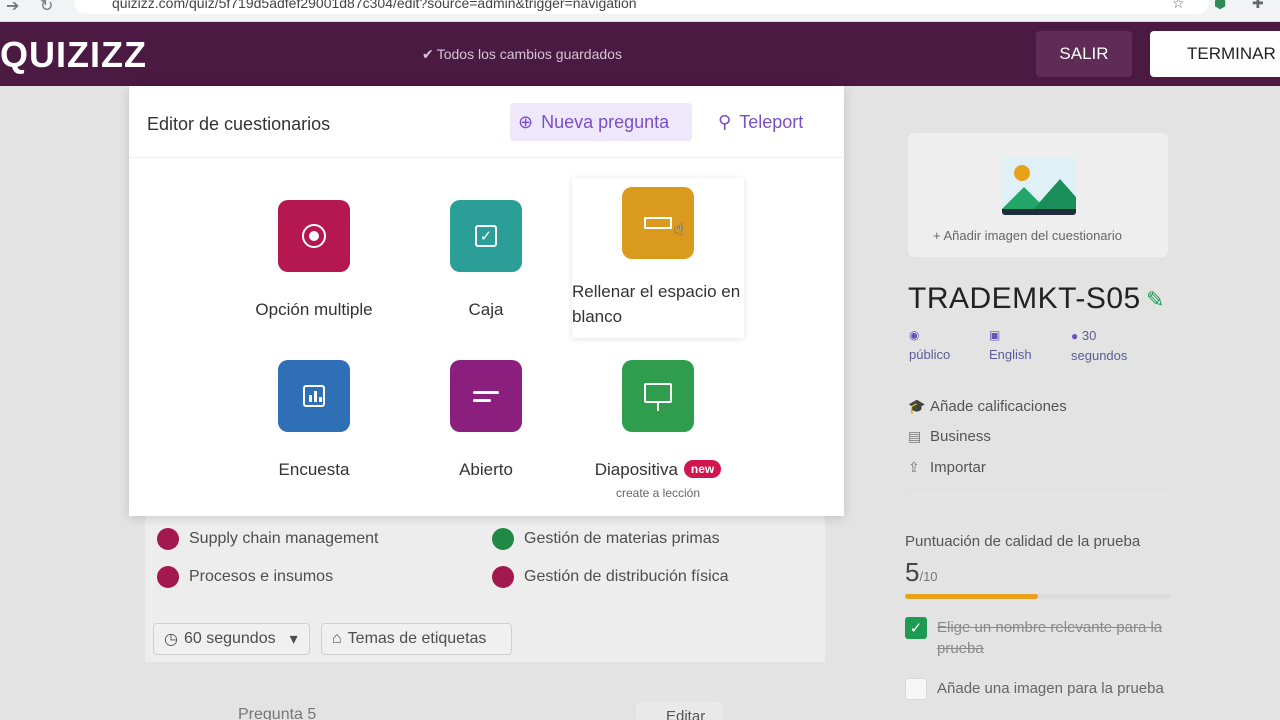 Image resolution: width=1280 pixels, height=720 pixels. Describe the element at coordinates (760, 122) in the screenshot. I see `teleport-button: ⚲ Teleport` at that location.